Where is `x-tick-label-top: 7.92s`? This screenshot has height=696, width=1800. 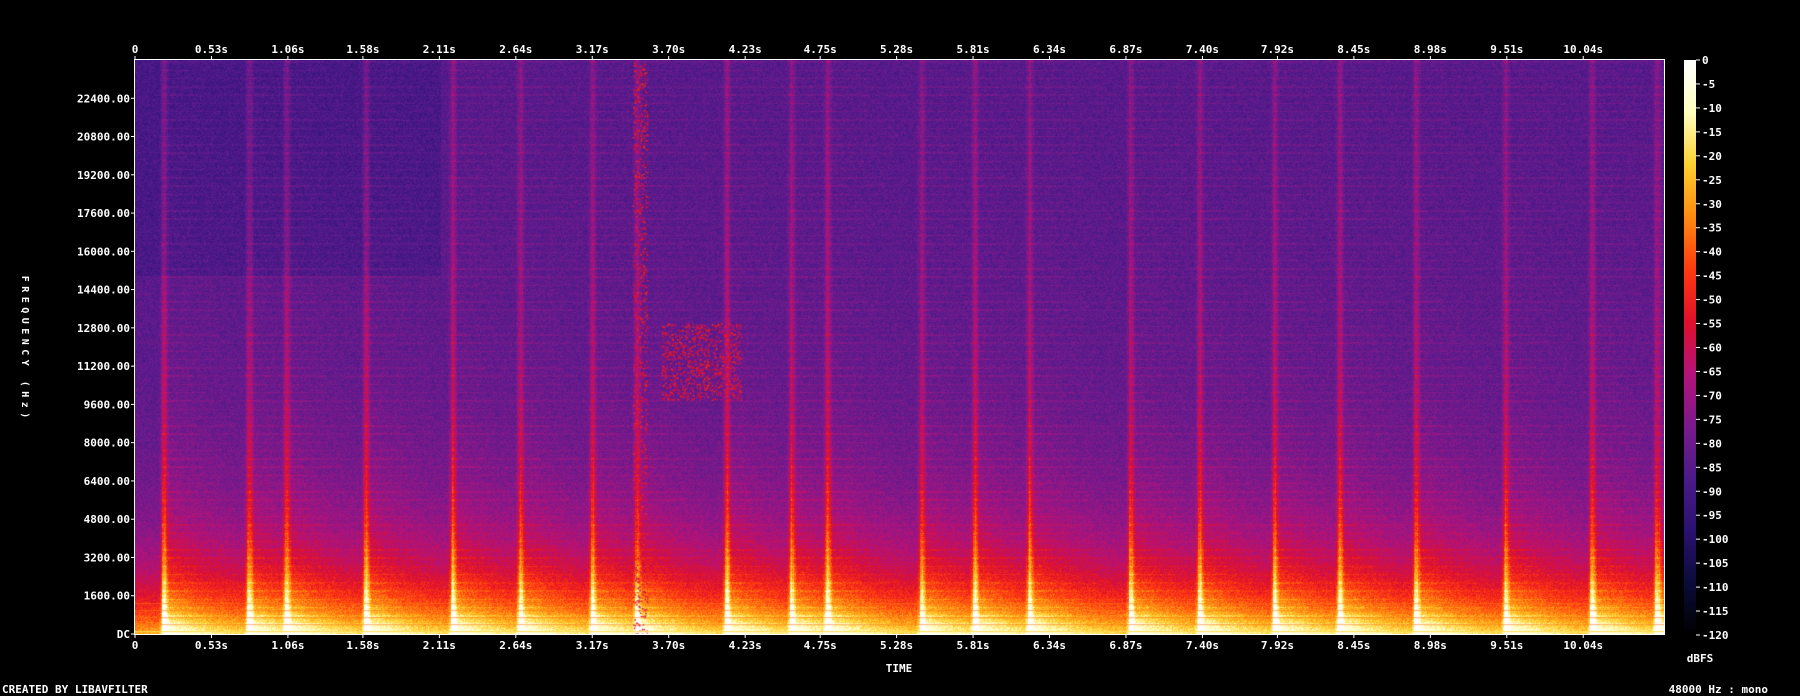
x-tick-label-top: 7.92s is located at coordinates (1277, 49).